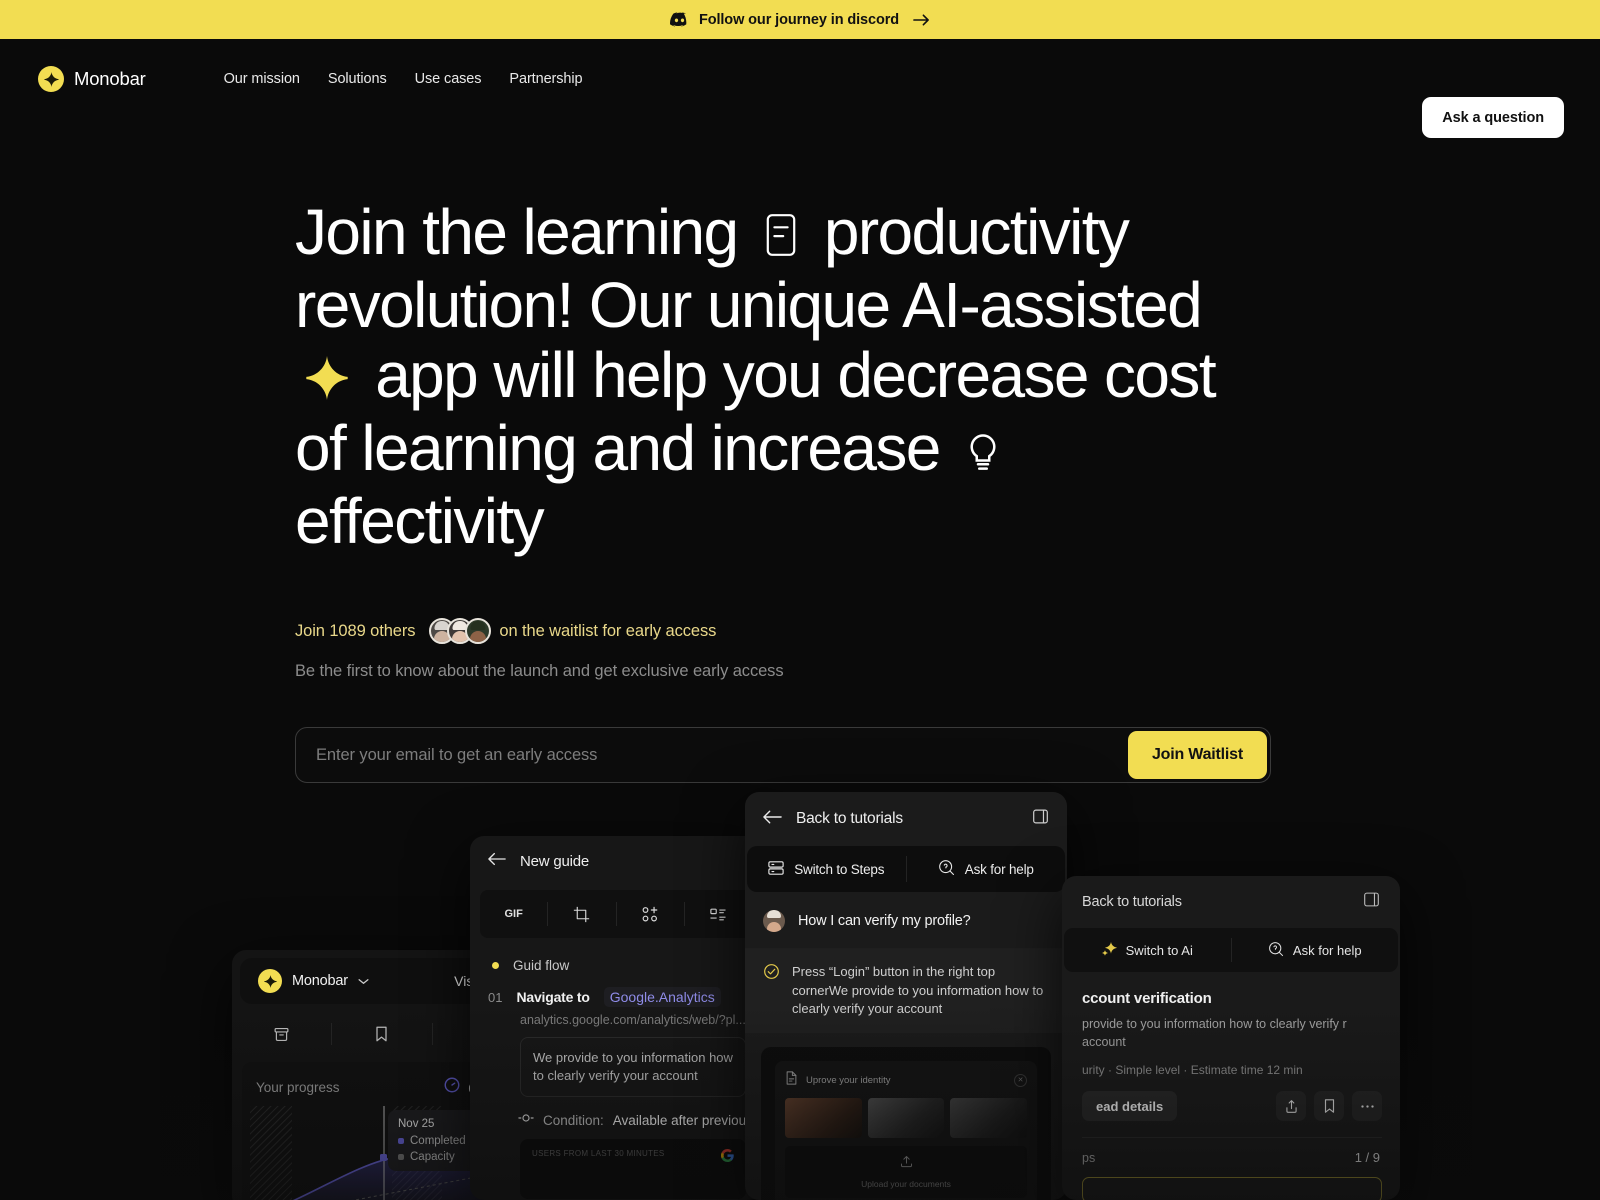  Describe the element at coordinates (1493, 117) in the screenshot. I see `ask-a-question-button: Ask a question` at that location.